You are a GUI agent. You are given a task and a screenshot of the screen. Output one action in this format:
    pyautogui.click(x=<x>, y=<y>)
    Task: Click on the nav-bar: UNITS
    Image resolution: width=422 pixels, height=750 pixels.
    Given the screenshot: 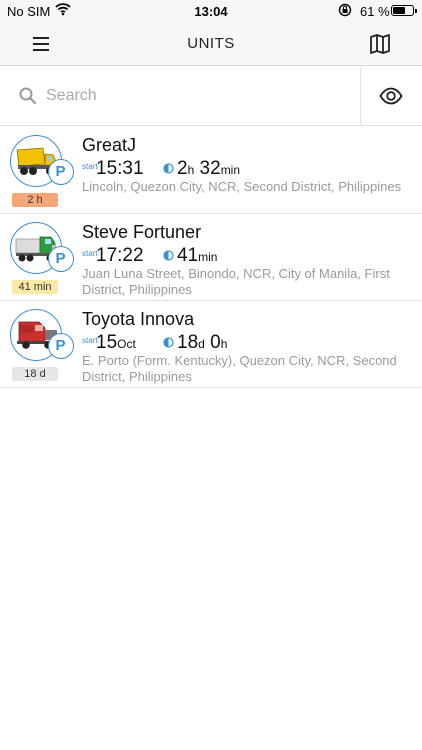 What is the action you would take?
    pyautogui.click(x=211, y=44)
    